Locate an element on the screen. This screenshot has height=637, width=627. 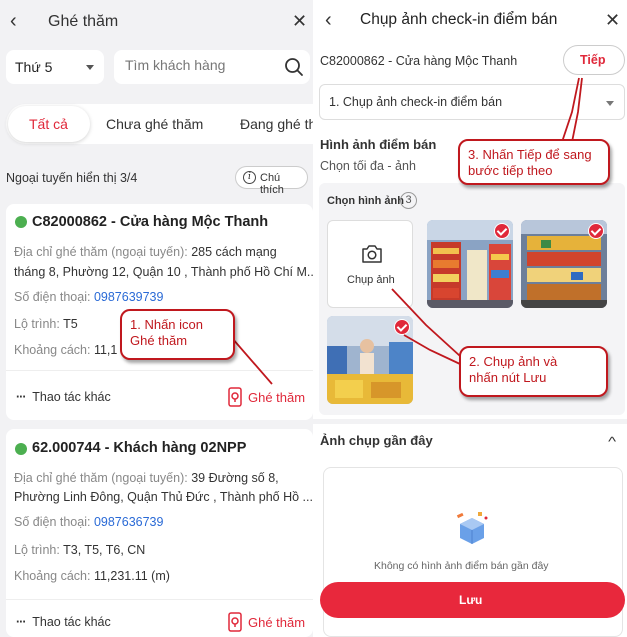
next-button-label: Tiếp is located at coordinates (593, 60).